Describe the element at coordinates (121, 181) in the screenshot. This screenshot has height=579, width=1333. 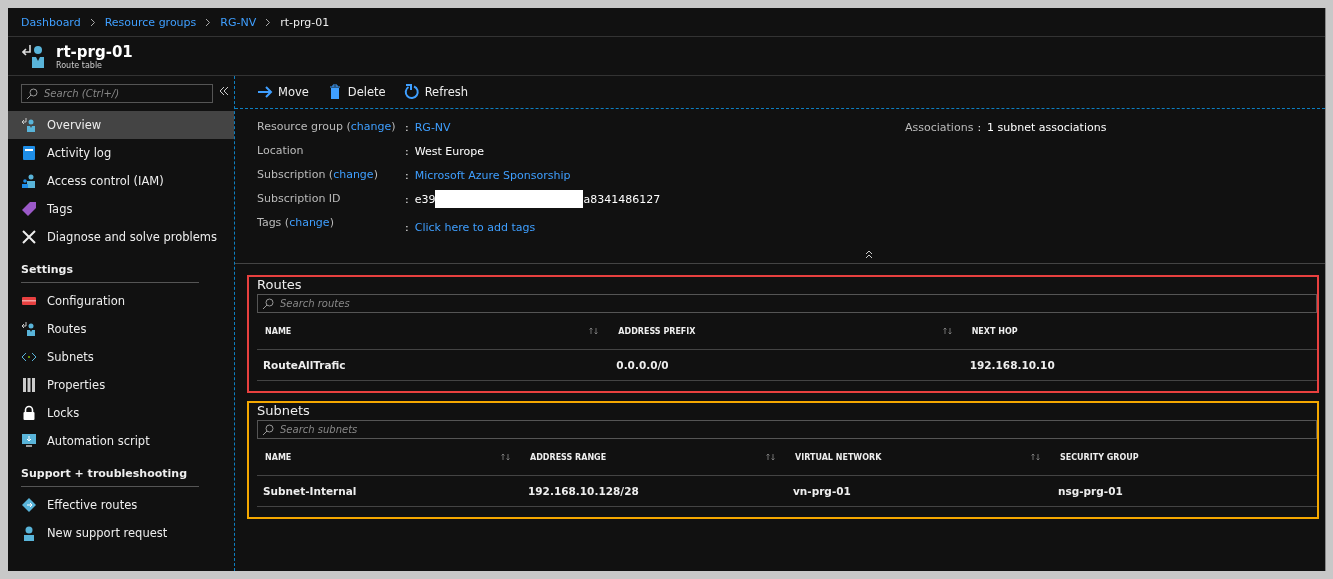
I see `sidebar-item: Access control (IAM)` at that location.